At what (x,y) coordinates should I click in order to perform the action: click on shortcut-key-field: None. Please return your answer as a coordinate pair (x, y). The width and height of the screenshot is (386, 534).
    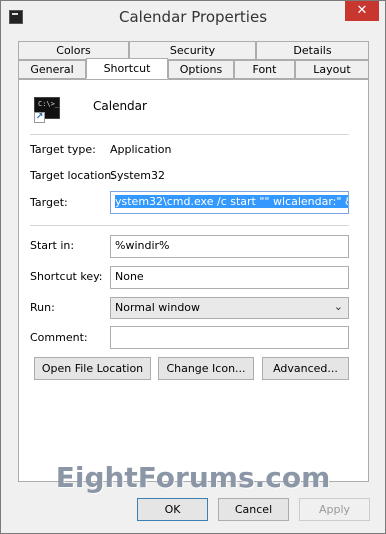
    Looking at the image, I should click on (229, 277).